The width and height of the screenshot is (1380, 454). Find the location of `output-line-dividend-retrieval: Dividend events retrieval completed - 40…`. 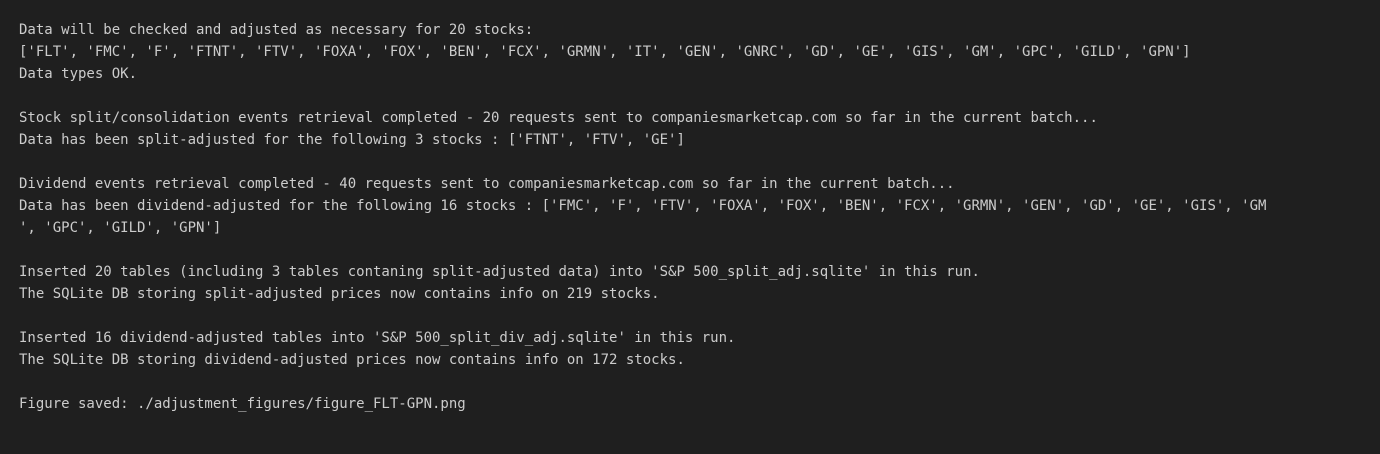

output-line-dividend-retrieval: Dividend events retrieval completed - 40… is located at coordinates (487, 184).